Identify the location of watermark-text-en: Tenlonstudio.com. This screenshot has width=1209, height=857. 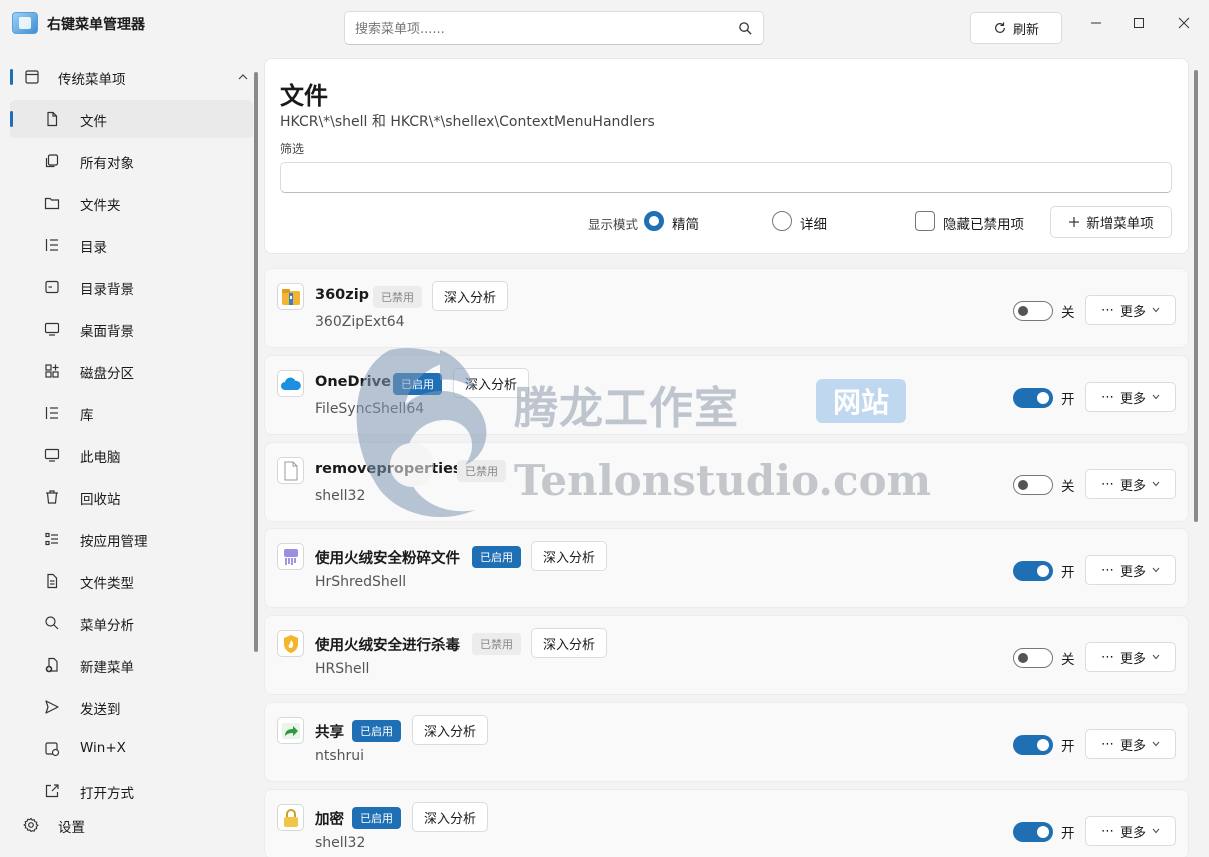
(723, 480).